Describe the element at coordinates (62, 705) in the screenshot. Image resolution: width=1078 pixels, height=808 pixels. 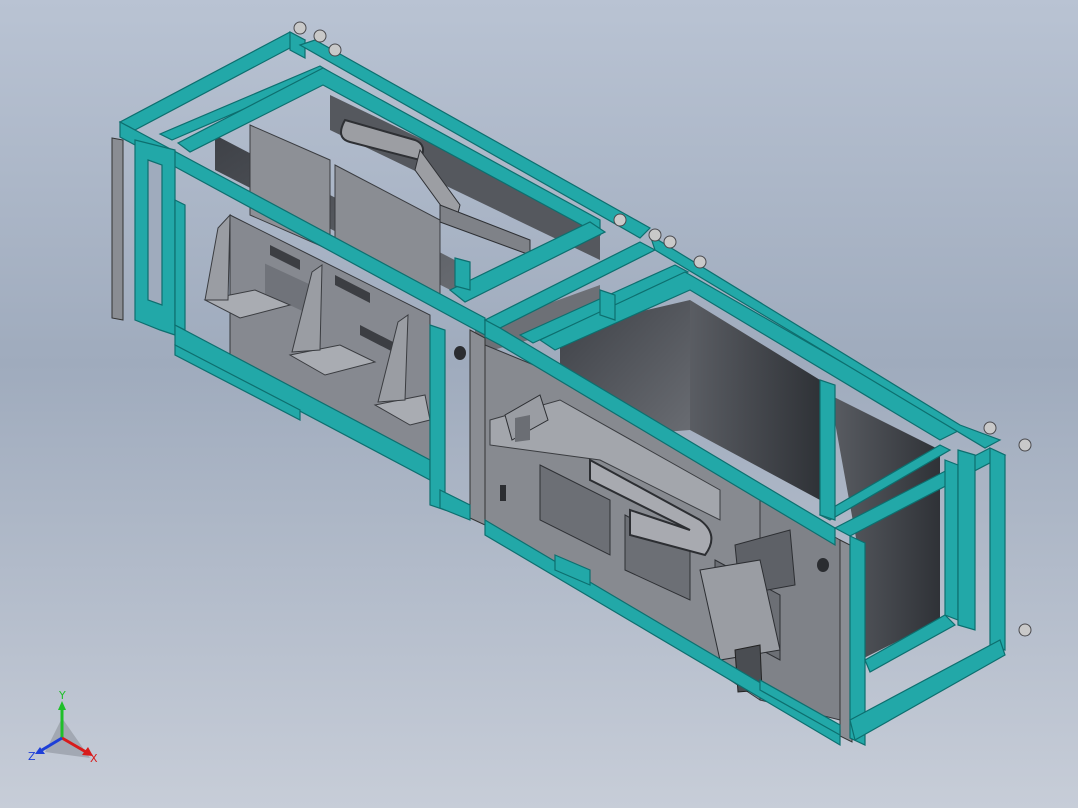
I see `y-axis-arrow-icon` at that location.